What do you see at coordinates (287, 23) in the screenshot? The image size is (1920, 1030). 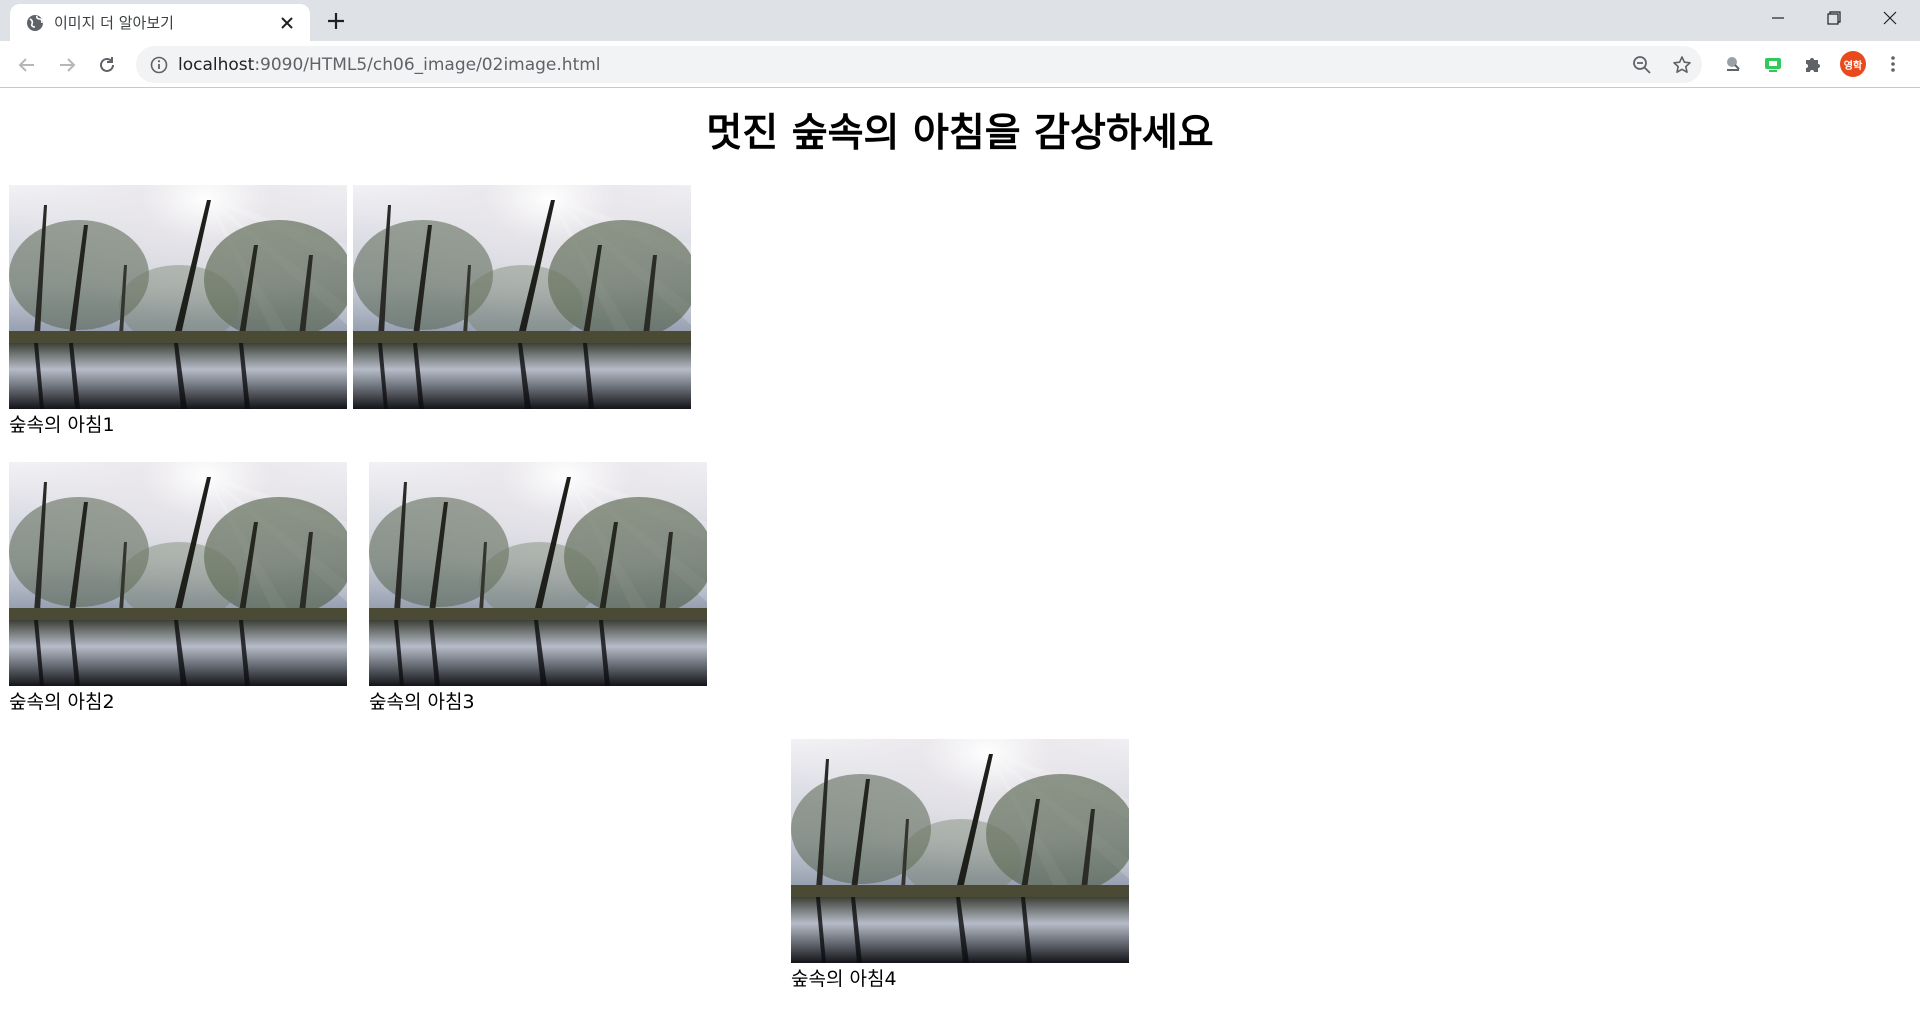 I see `close-icon` at bounding box center [287, 23].